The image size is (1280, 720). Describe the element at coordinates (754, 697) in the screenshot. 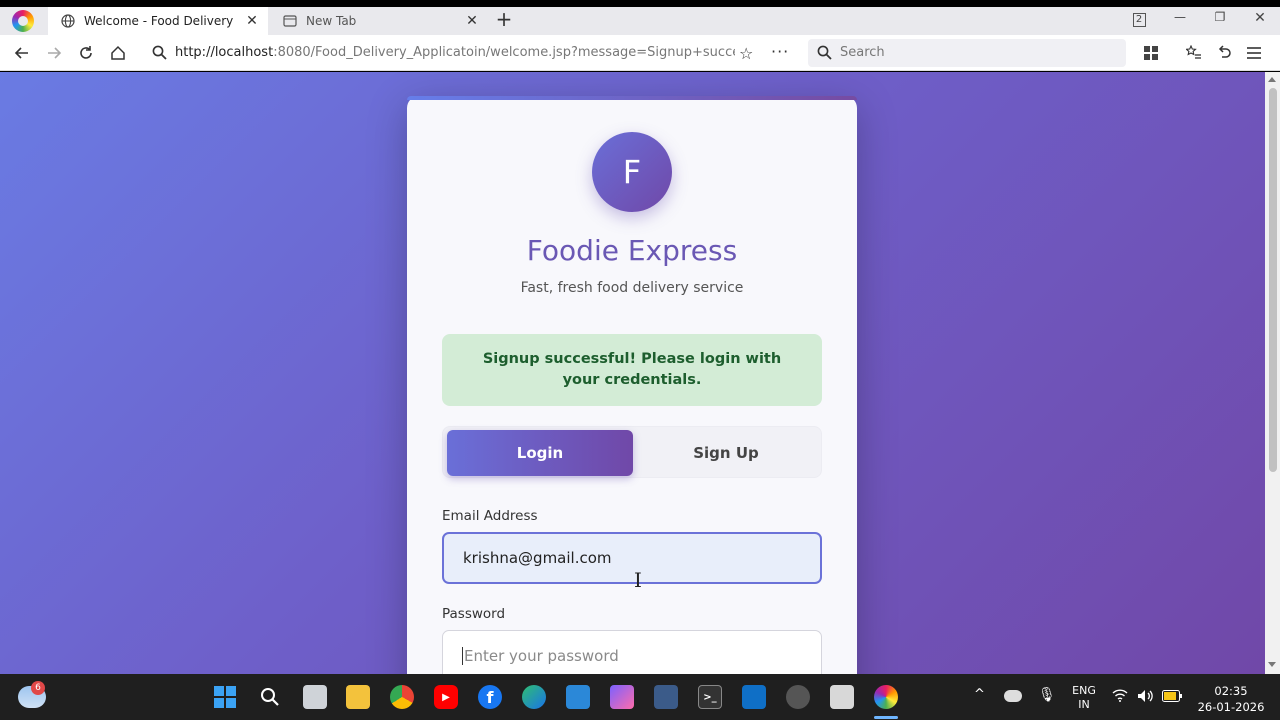

I see `vscode-icon` at that location.